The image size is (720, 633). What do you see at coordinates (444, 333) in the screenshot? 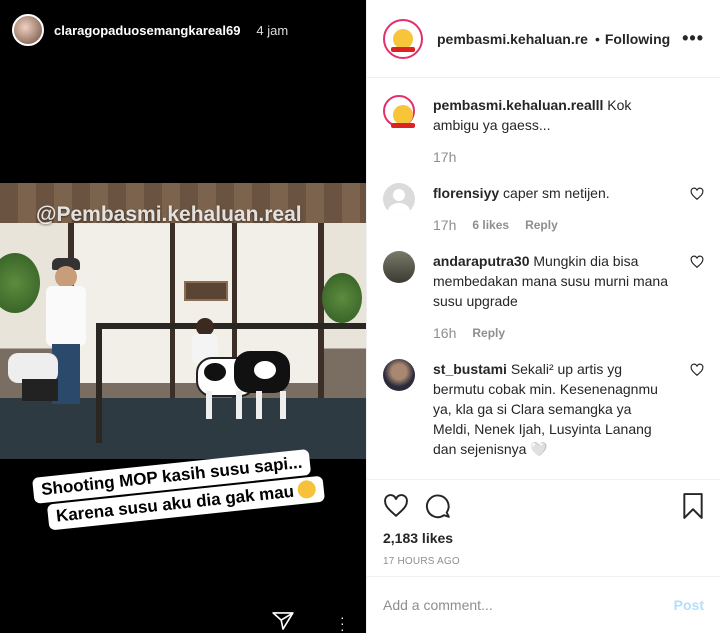
I see `comment-time: 16h` at bounding box center [444, 333].